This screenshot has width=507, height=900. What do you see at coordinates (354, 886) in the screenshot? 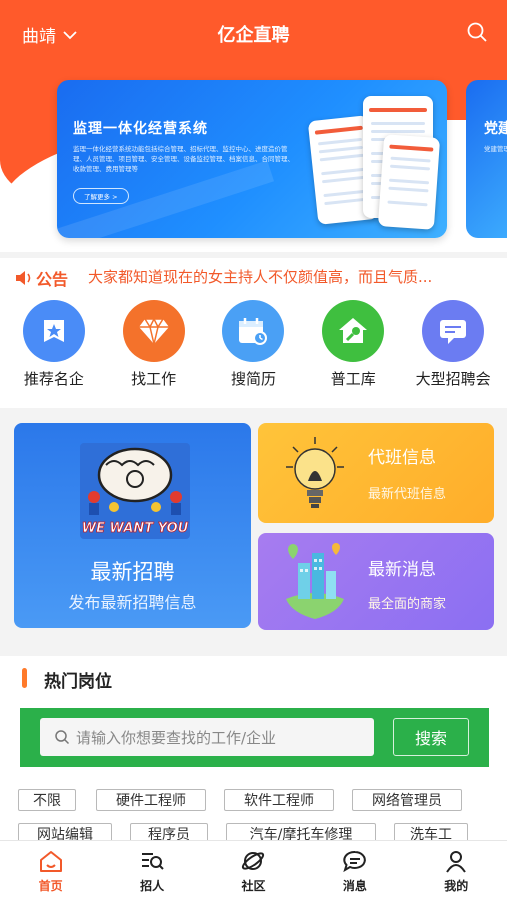
I see `tab-label: 消息` at bounding box center [354, 886].